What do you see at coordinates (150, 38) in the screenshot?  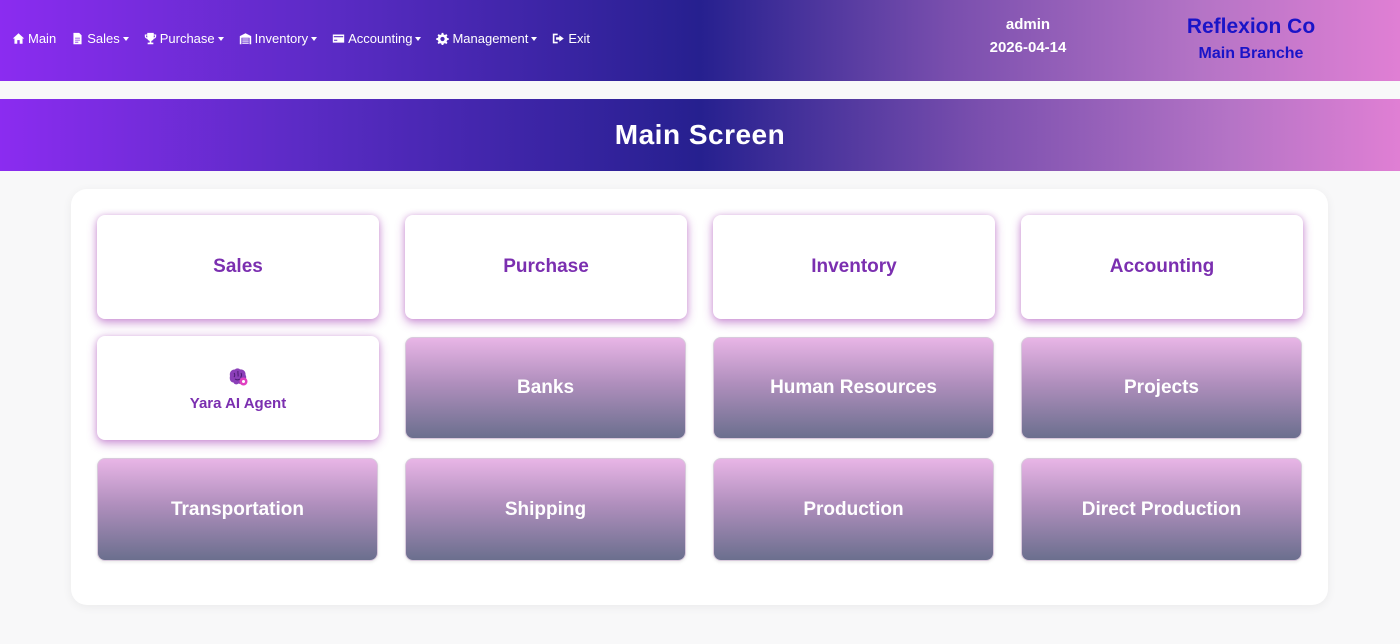 I see `trophy-icon` at bounding box center [150, 38].